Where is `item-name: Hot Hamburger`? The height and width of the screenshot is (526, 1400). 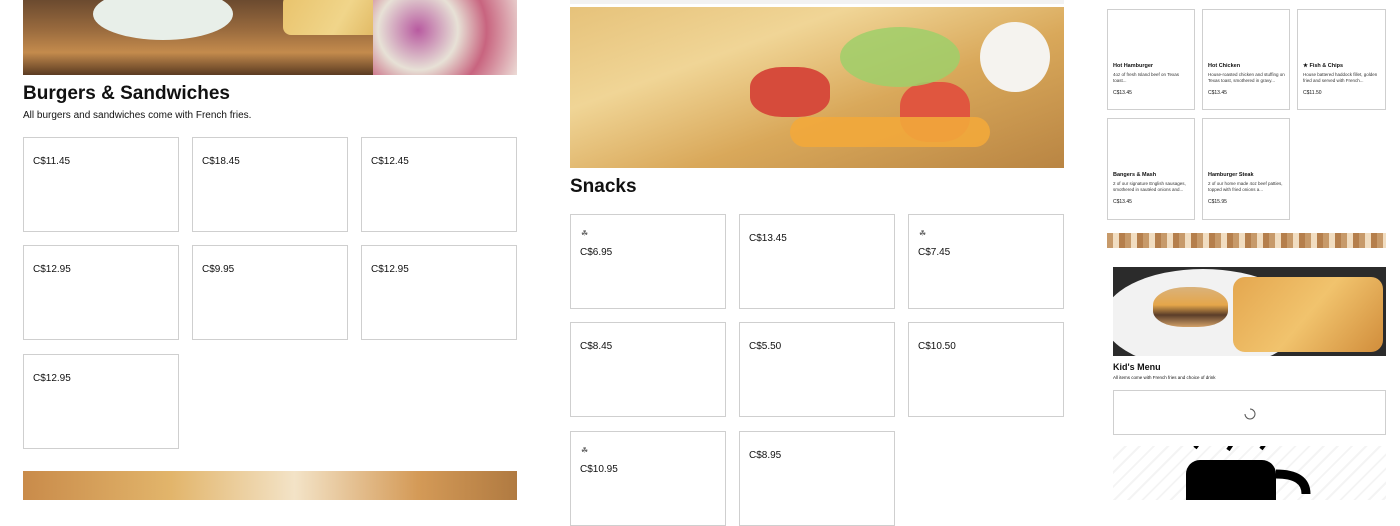 item-name: Hot Hamburger is located at coordinates (1133, 66).